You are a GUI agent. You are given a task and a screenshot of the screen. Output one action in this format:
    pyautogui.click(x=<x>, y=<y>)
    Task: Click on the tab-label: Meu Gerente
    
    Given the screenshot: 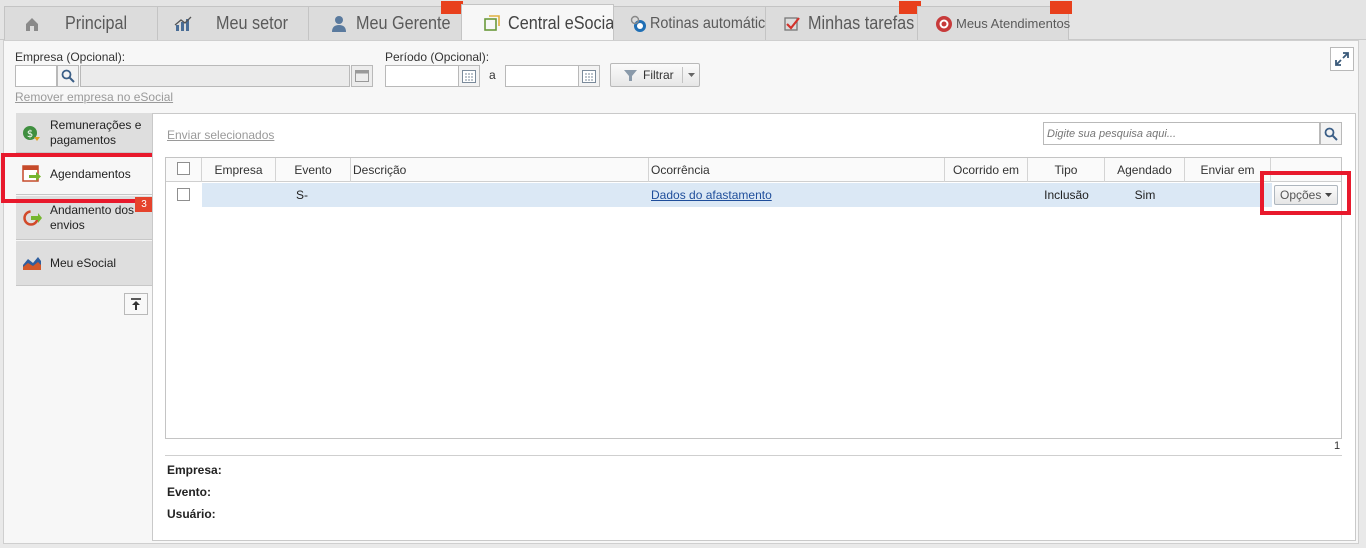 What is the action you would take?
    pyautogui.click(x=403, y=23)
    